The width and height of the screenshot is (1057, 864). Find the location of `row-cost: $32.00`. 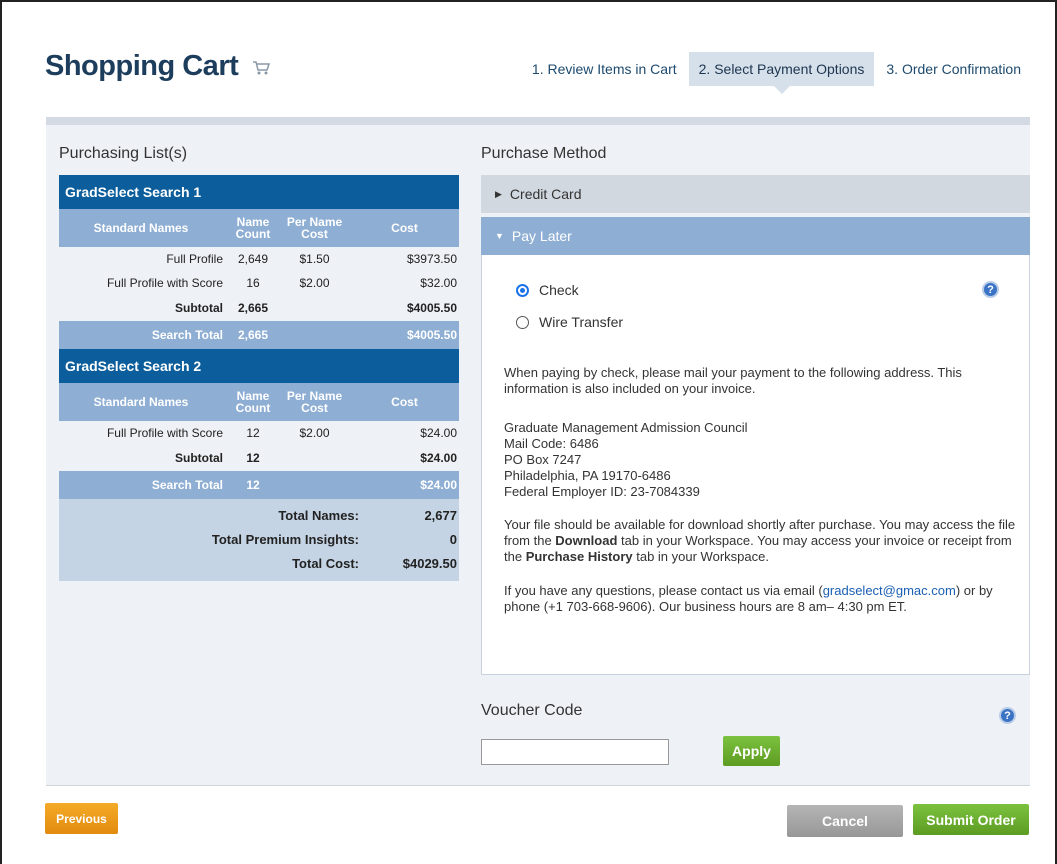

row-cost: $32.00 is located at coordinates (438, 283).